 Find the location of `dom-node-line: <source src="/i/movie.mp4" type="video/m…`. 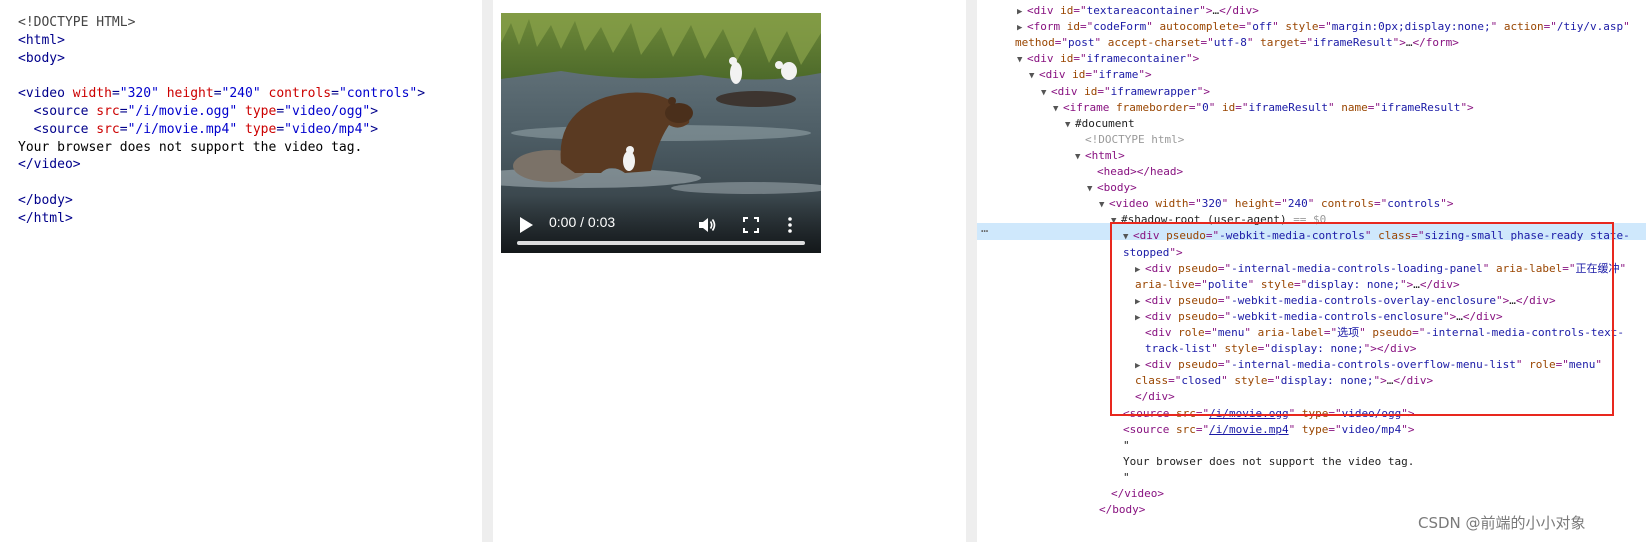

dom-node-line: <source src="/i/movie.mp4" type="video/m… is located at coordinates (1268, 430).